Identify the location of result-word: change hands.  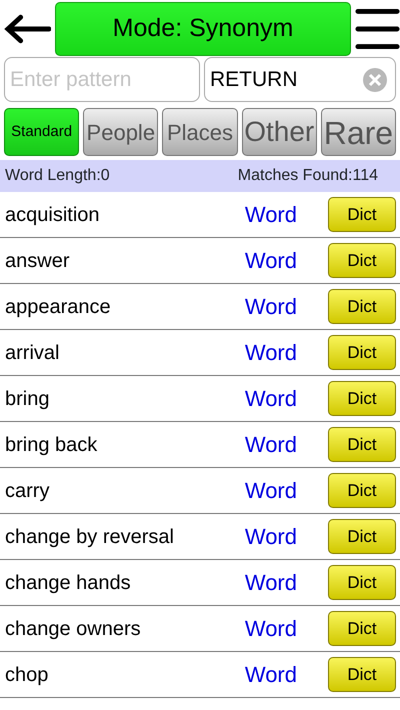
(68, 583).